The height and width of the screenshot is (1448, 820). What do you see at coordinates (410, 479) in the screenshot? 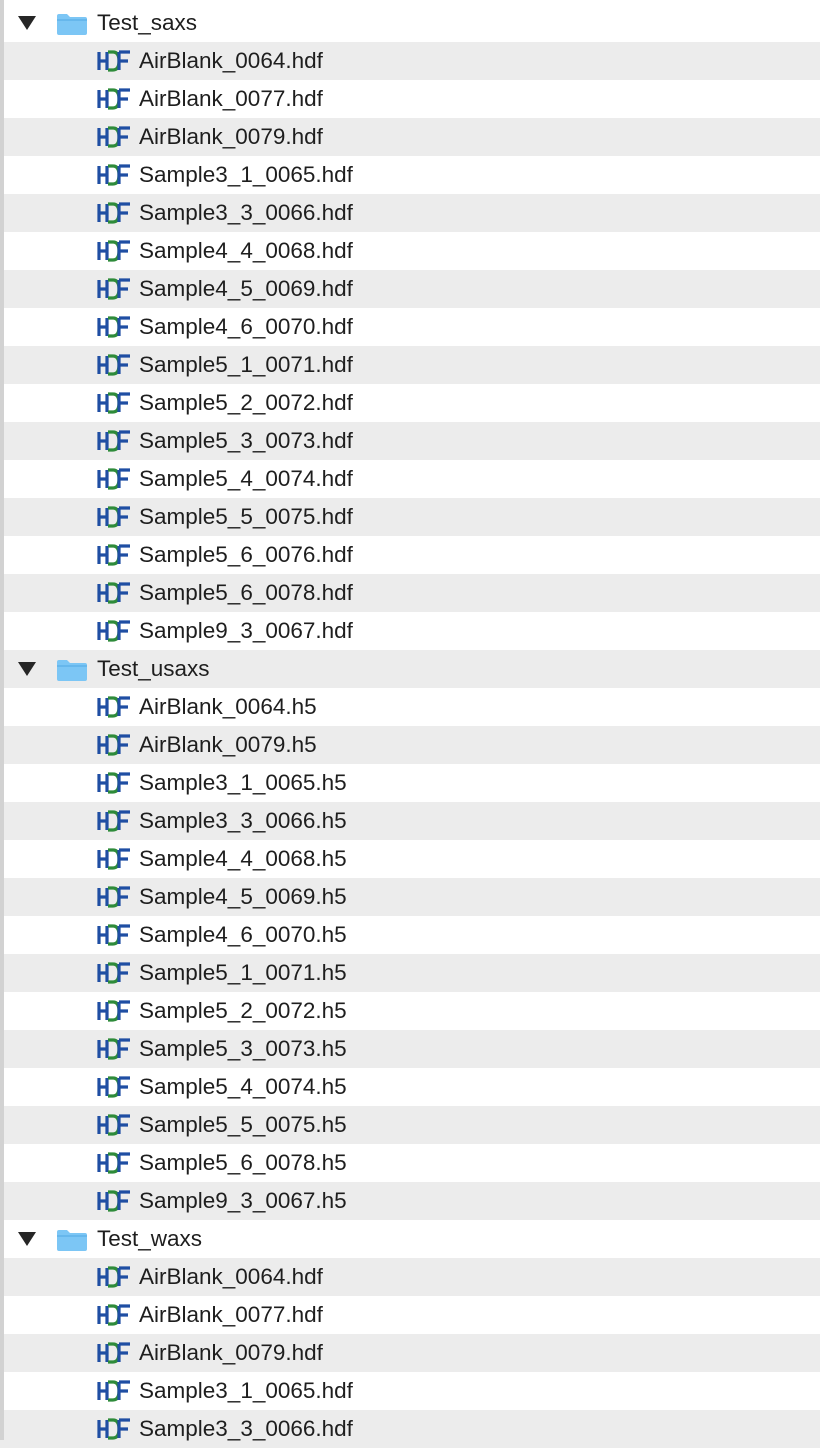
I see `file-row: Sample5_4_0074.hdf` at bounding box center [410, 479].